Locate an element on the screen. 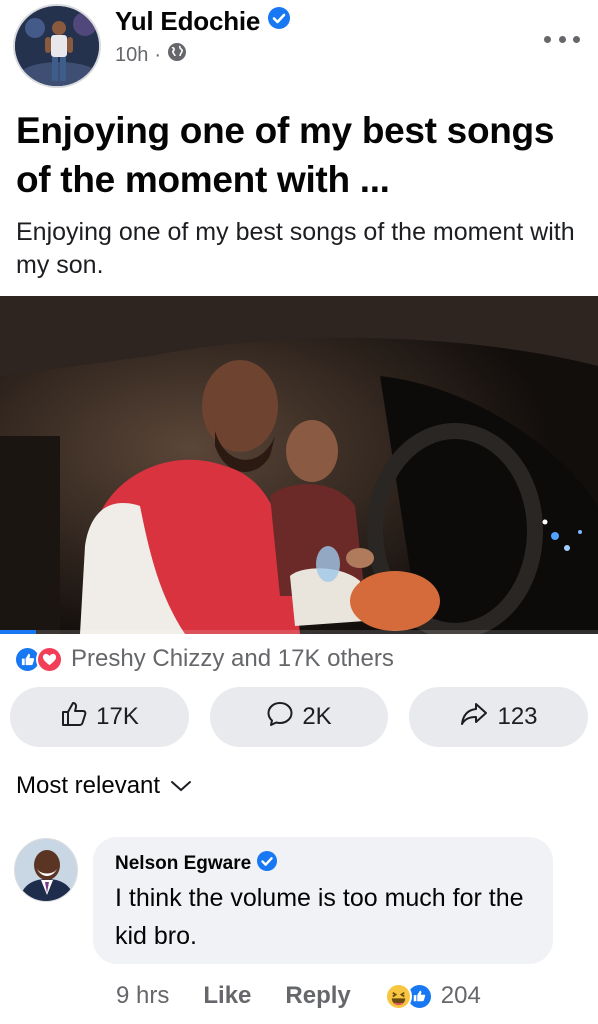  comment-button: 2K is located at coordinates (299, 717).